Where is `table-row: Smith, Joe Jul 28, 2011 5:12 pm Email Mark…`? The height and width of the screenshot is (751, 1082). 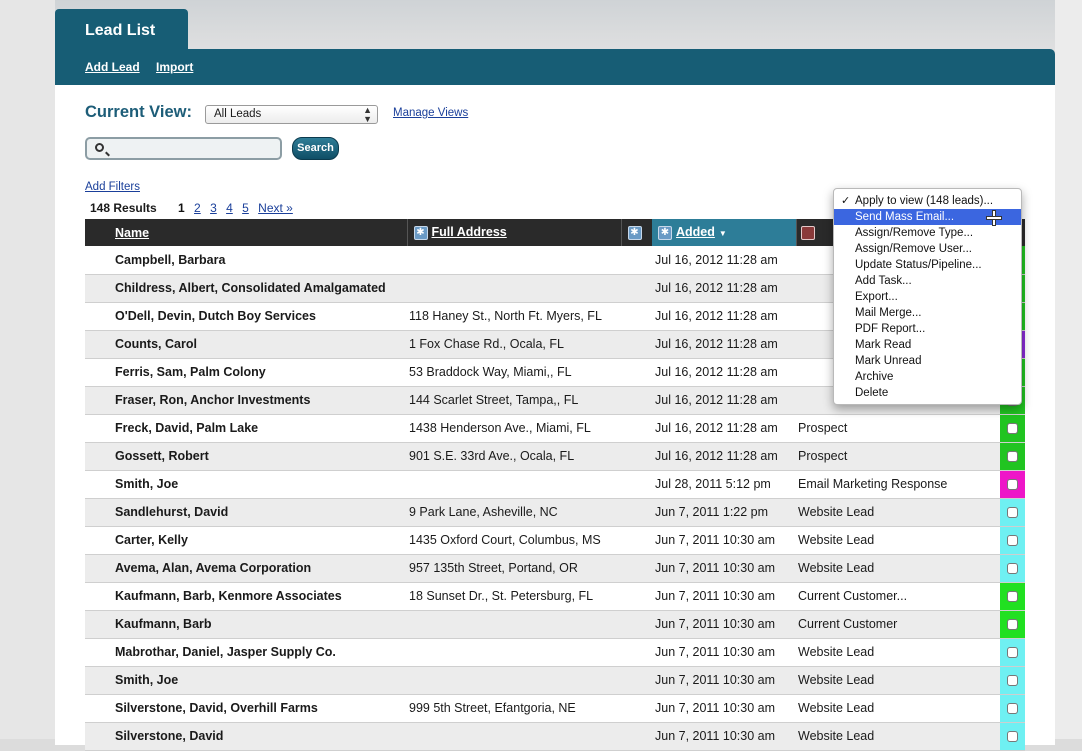
table-row: Smith, Joe Jul 28, 2011 5:12 pm Email Mark… is located at coordinates (555, 484).